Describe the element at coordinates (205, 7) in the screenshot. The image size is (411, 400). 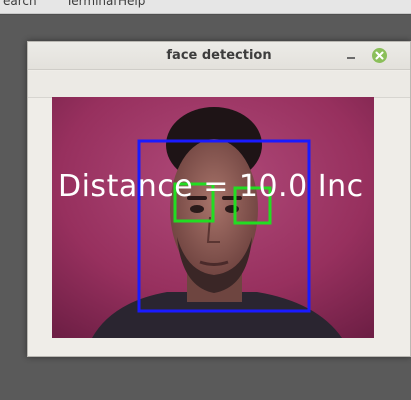
I see `background-menubar: earch Terminal Help` at that location.